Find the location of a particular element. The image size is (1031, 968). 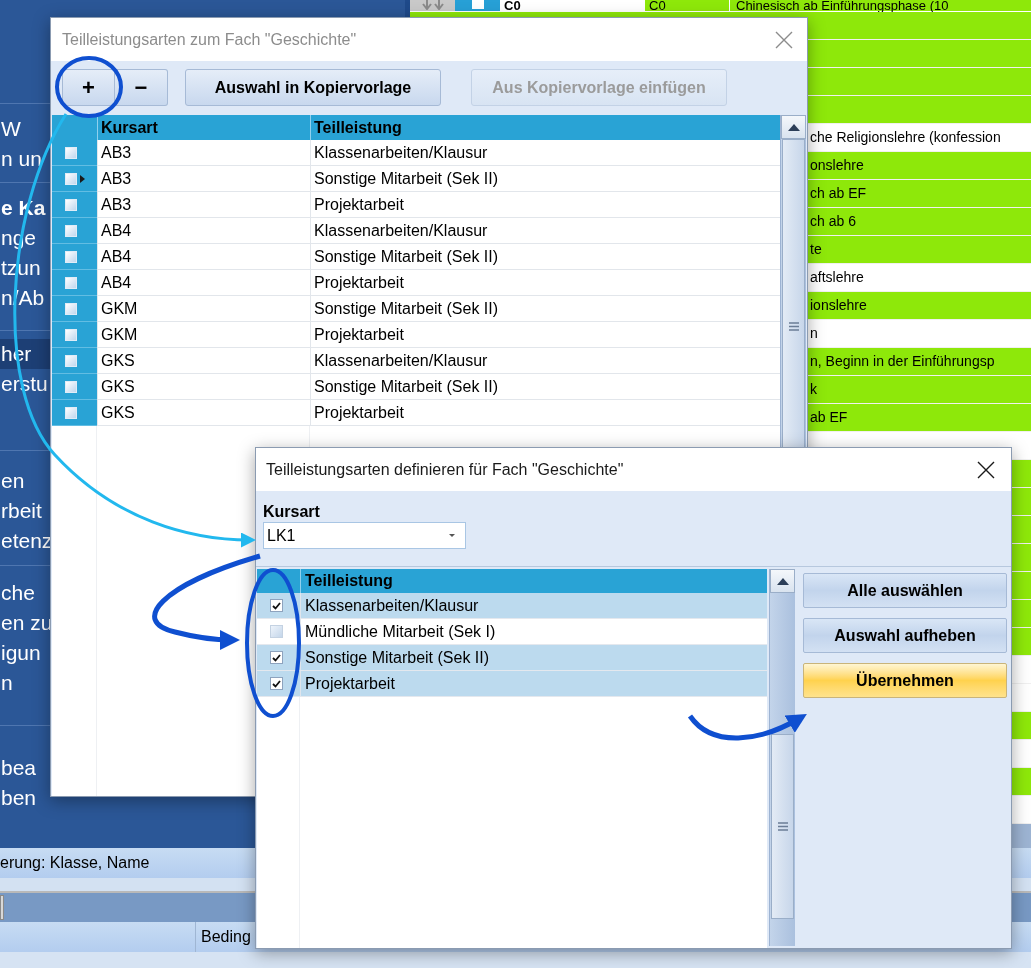

grid-handle is located at coordinates (432, 5).